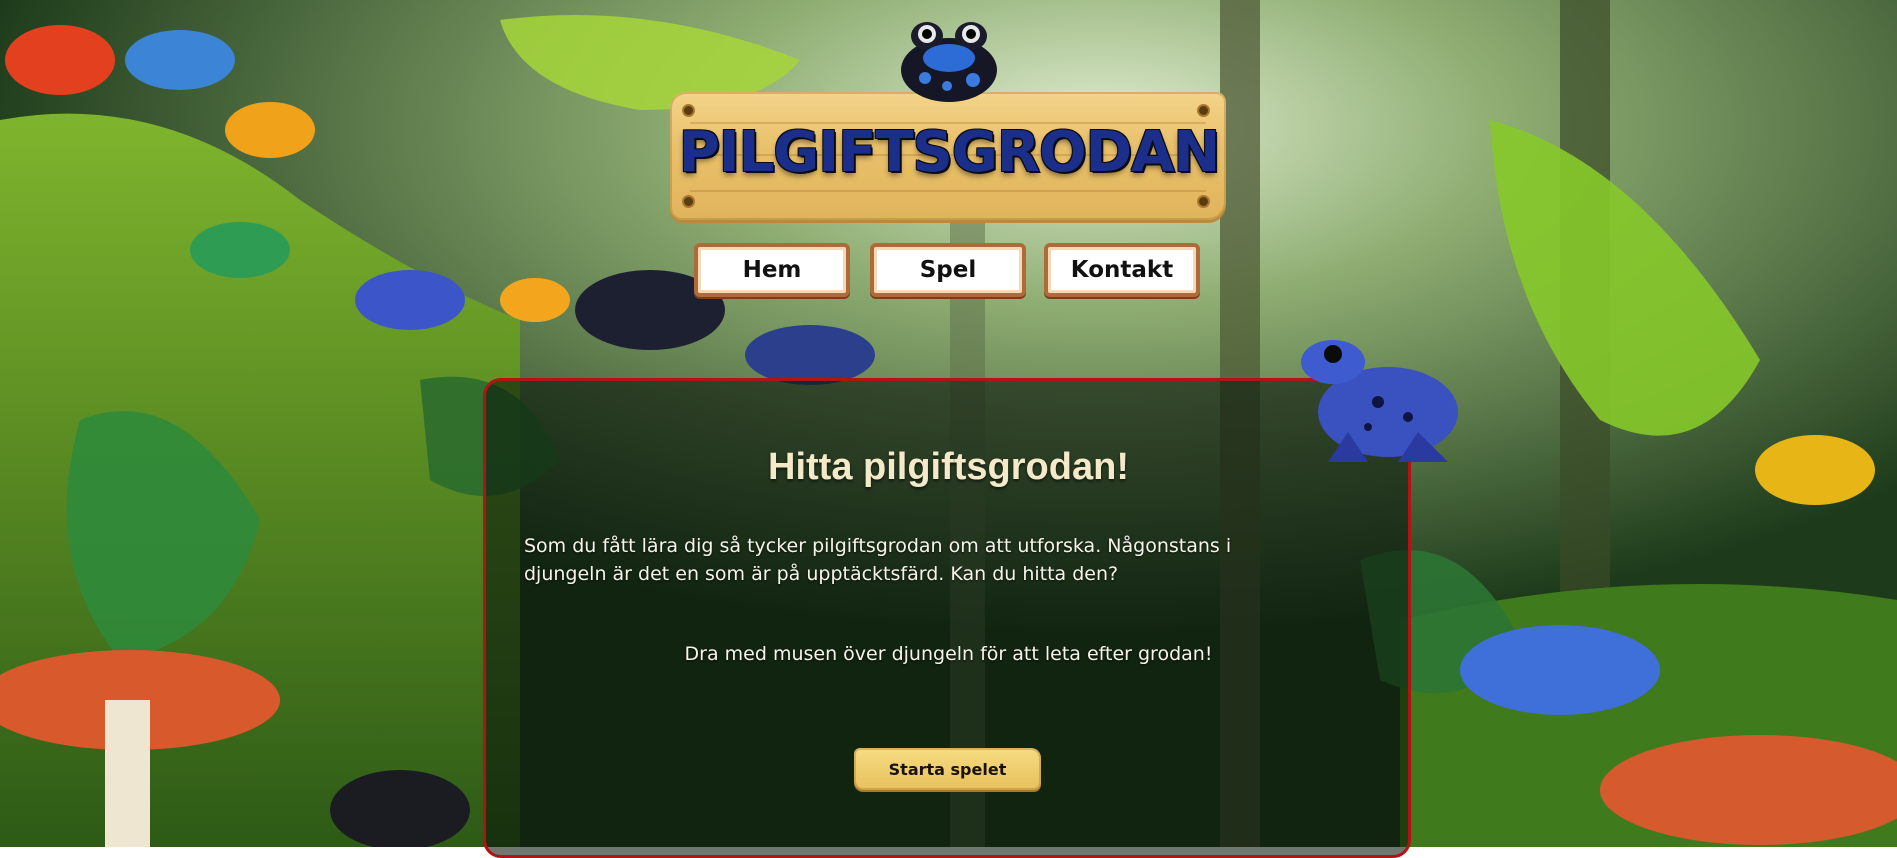 This screenshot has height=858, width=1897. Describe the element at coordinates (948, 467) in the screenshot. I see `panel-title: Hitta pilgiftsgrodan!` at that location.